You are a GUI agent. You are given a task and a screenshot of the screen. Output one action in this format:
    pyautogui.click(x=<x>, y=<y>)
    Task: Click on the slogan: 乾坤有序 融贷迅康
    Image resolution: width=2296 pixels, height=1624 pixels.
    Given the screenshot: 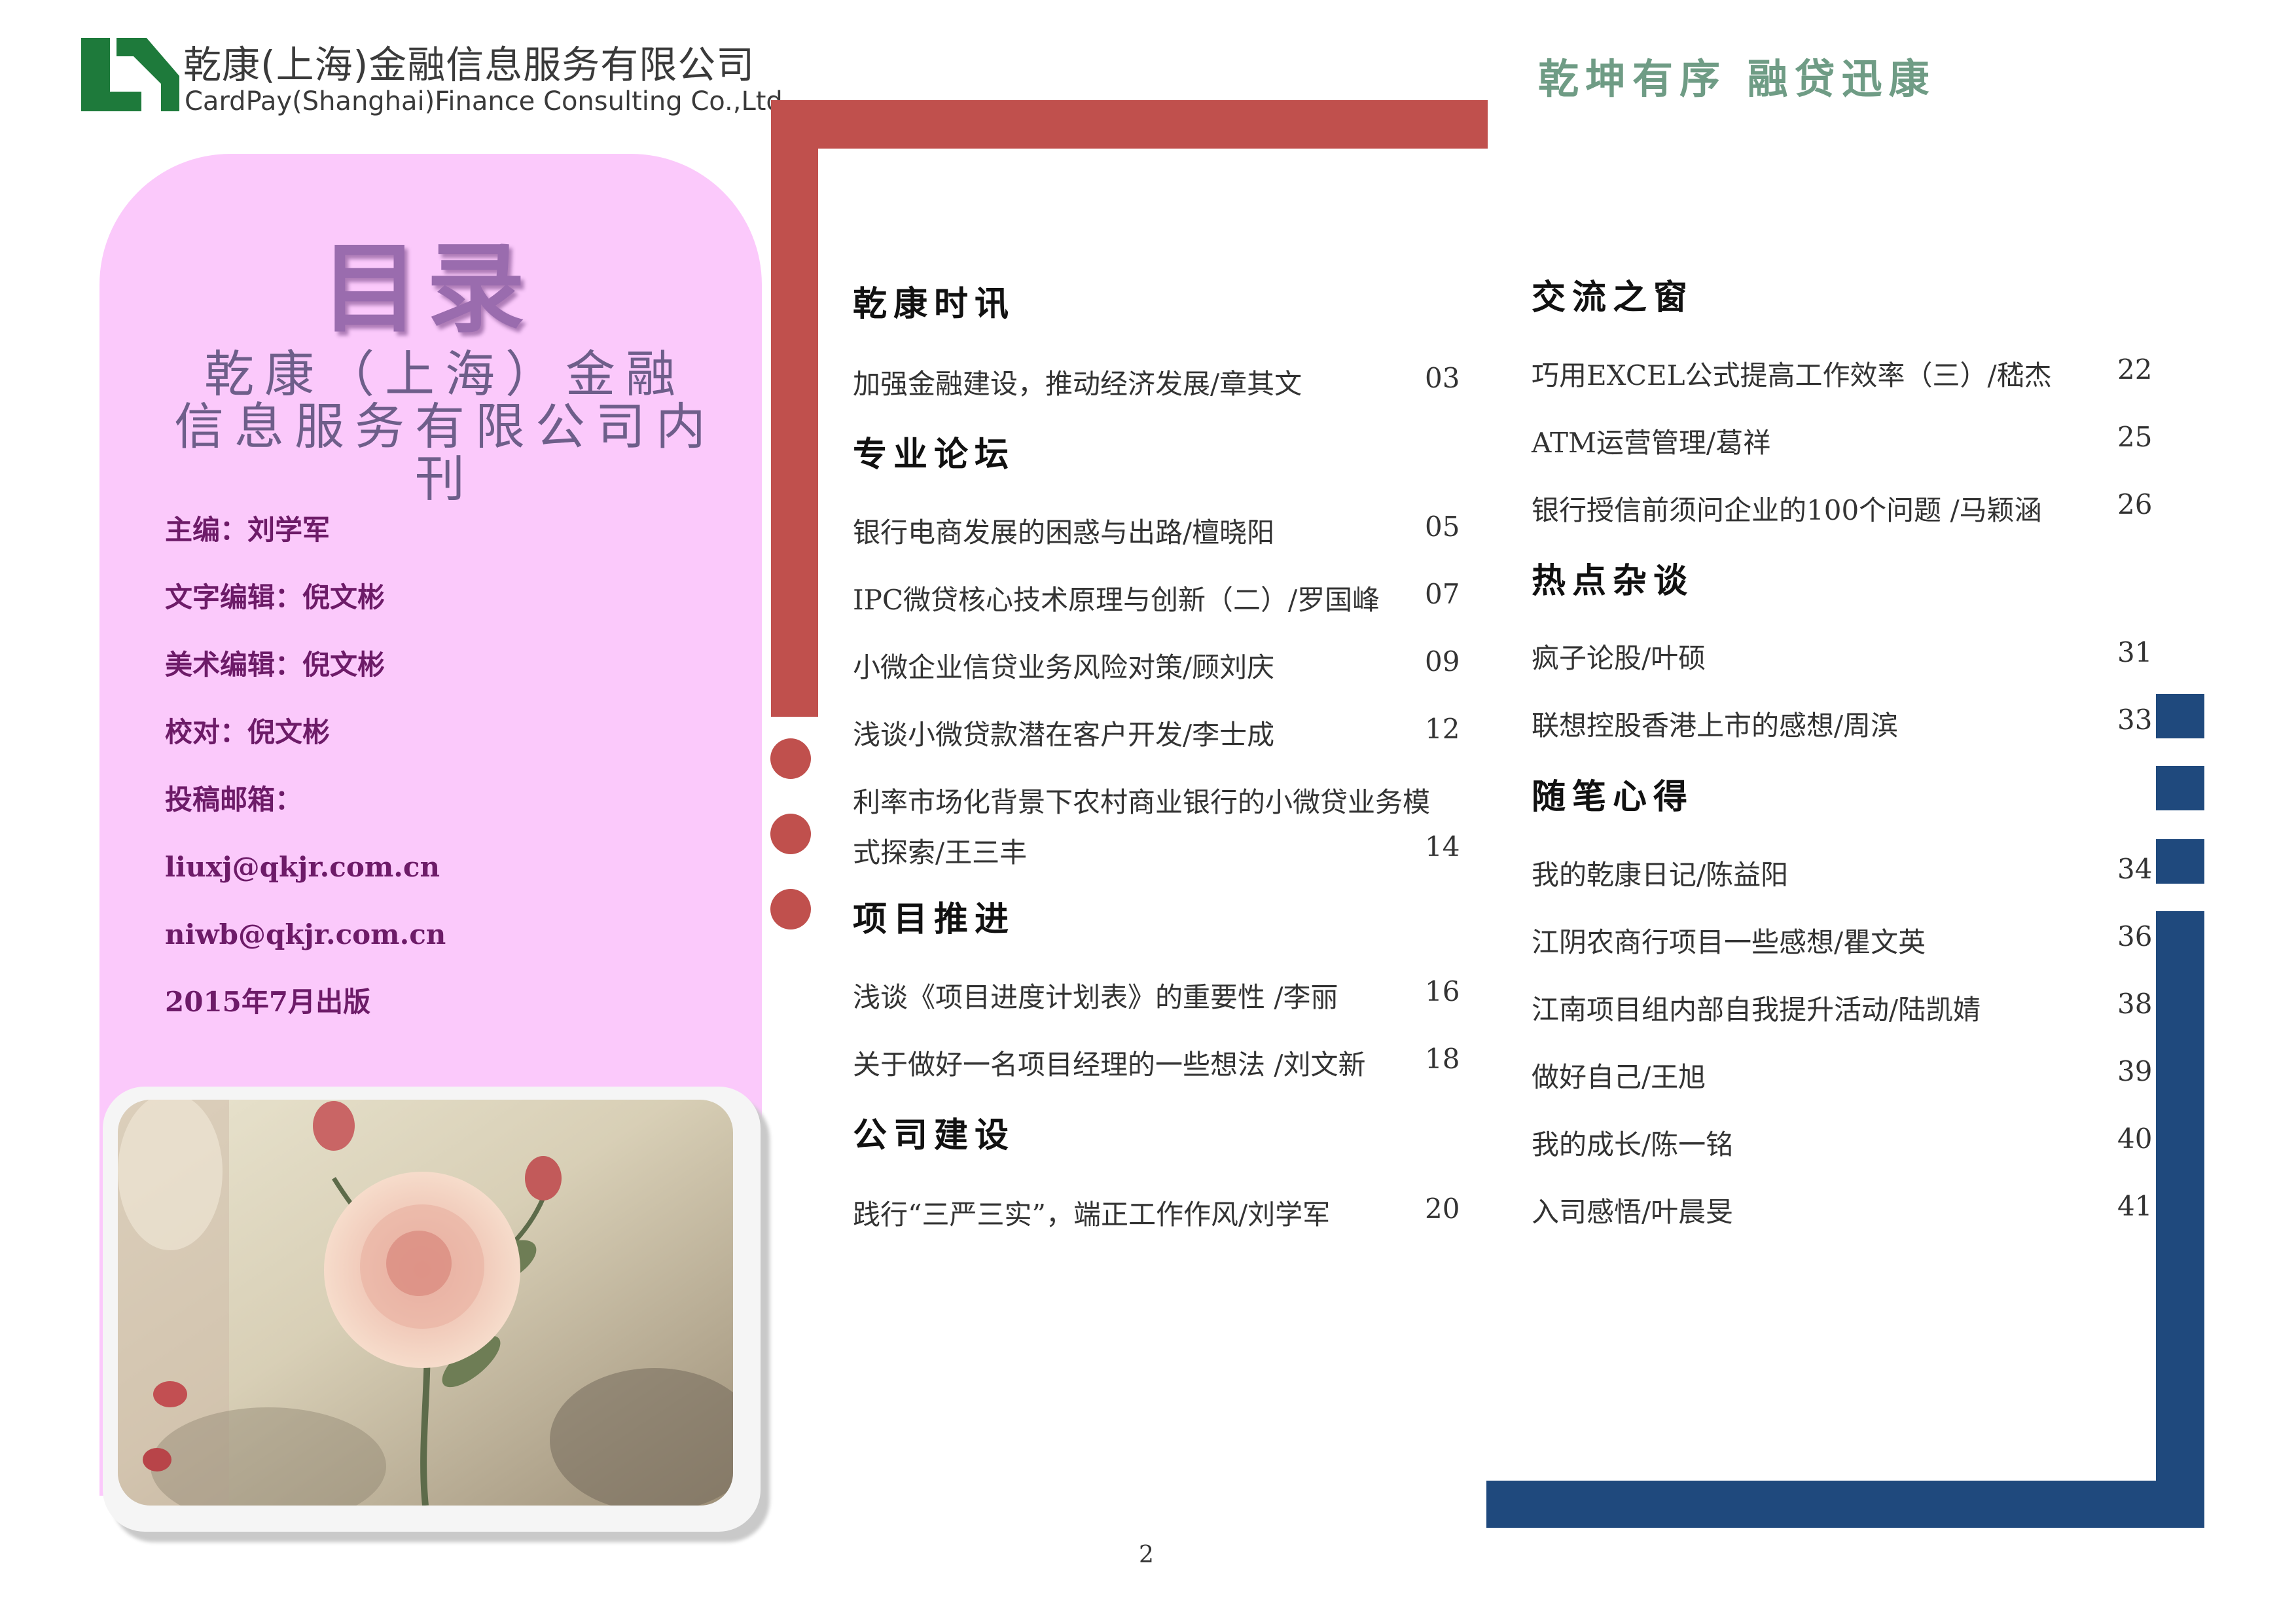 What is the action you would take?
    pyautogui.click(x=1737, y=79)
    